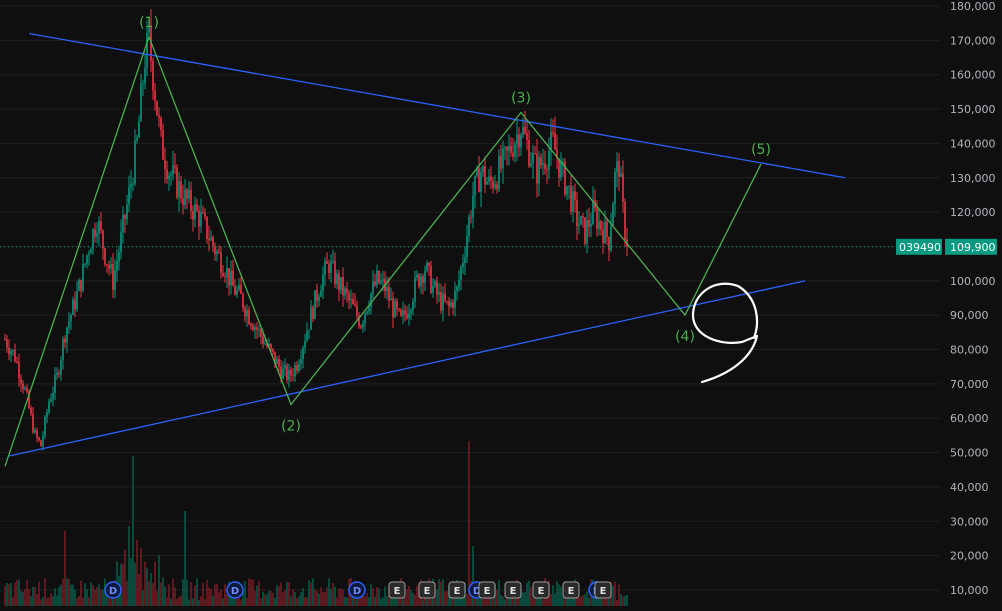 The width and height of the screenshot is (1002, 611). Describe the element at coordinates (973, 40) in the screenshot. I see `y-tick-label: 170,000` at that location.